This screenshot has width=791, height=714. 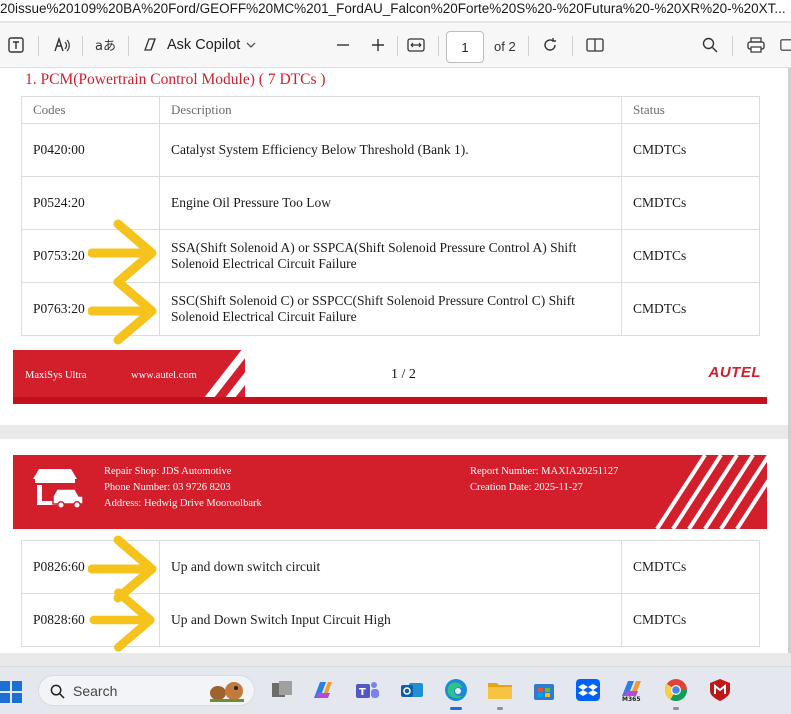 I want to click on task-view-icon, so click(x=282, y=690).